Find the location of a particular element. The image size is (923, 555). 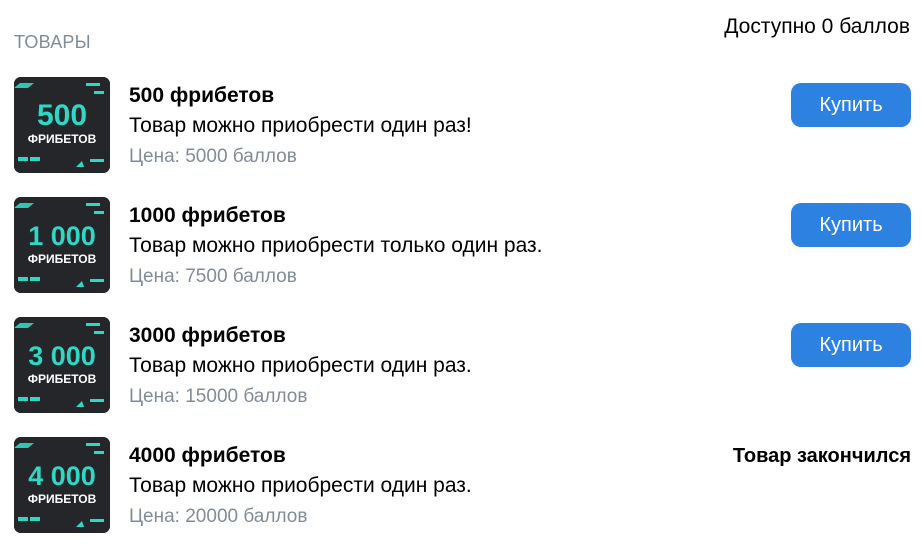

thumb-number: 500 is located at coordinates (62, 115).